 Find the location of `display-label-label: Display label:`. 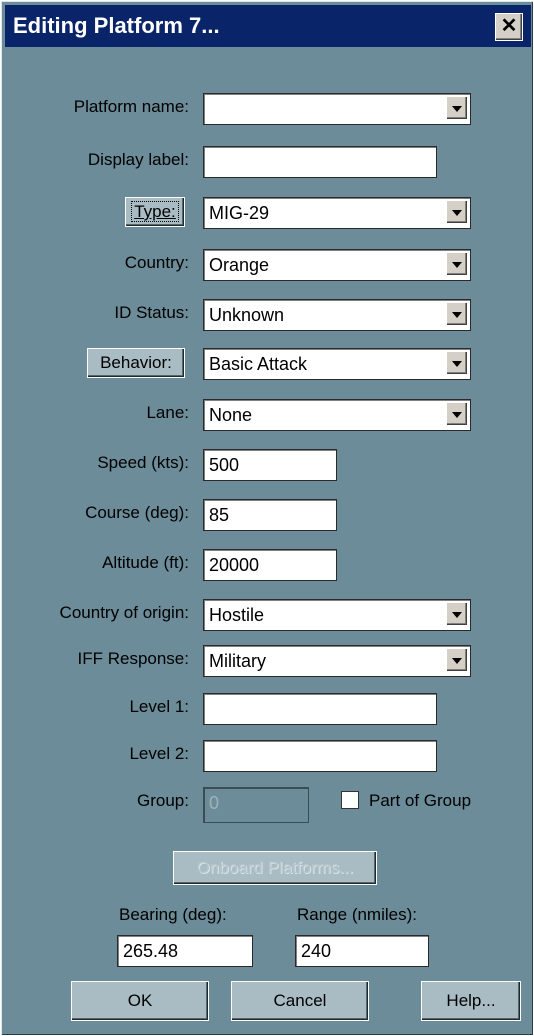

display-label-label: Display label: is located at coordinates (138, 159).